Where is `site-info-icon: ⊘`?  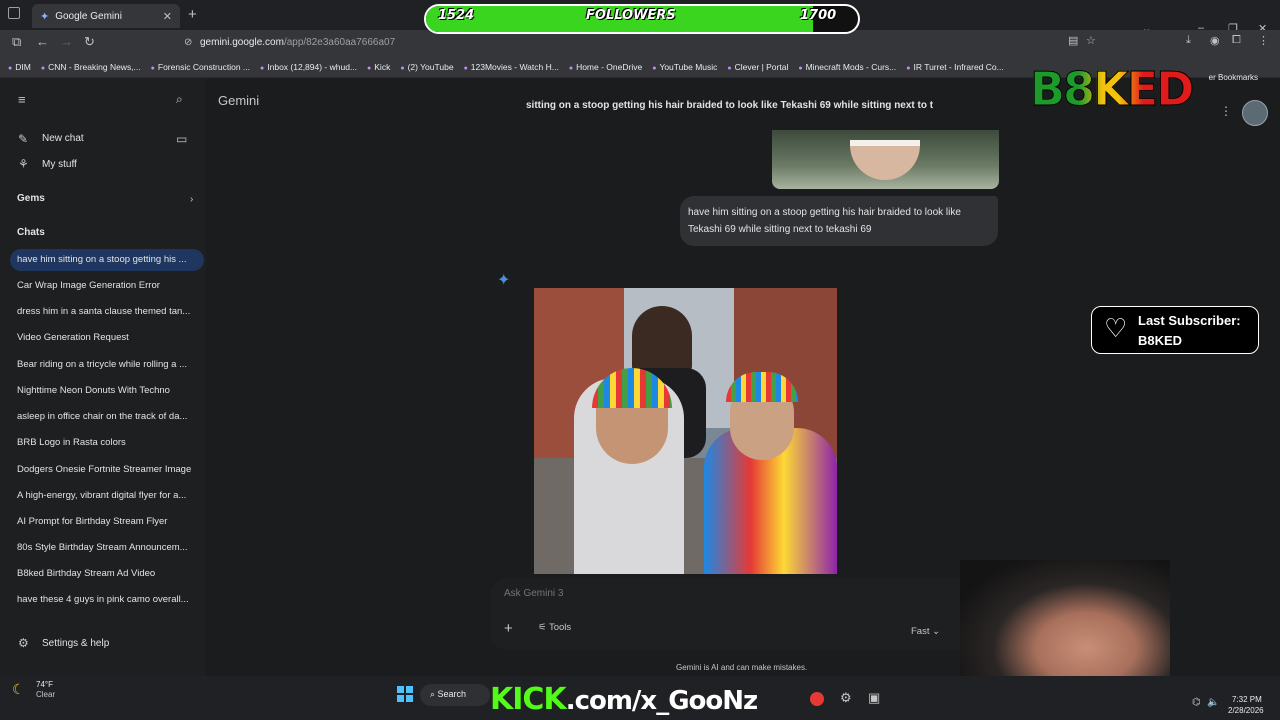 site-info-icon: ⊘ is located at coordinates (188, 42).